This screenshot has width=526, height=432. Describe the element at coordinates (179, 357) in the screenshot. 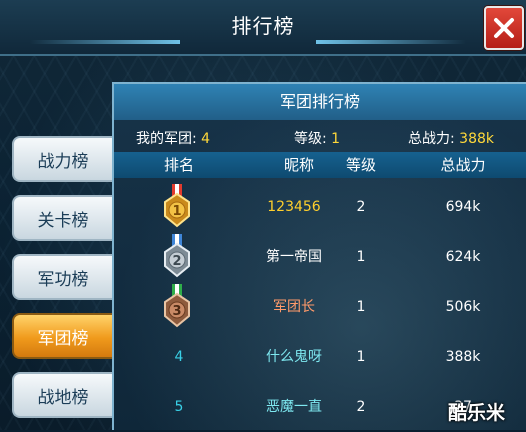

I see `rank-number: 4` at that location.